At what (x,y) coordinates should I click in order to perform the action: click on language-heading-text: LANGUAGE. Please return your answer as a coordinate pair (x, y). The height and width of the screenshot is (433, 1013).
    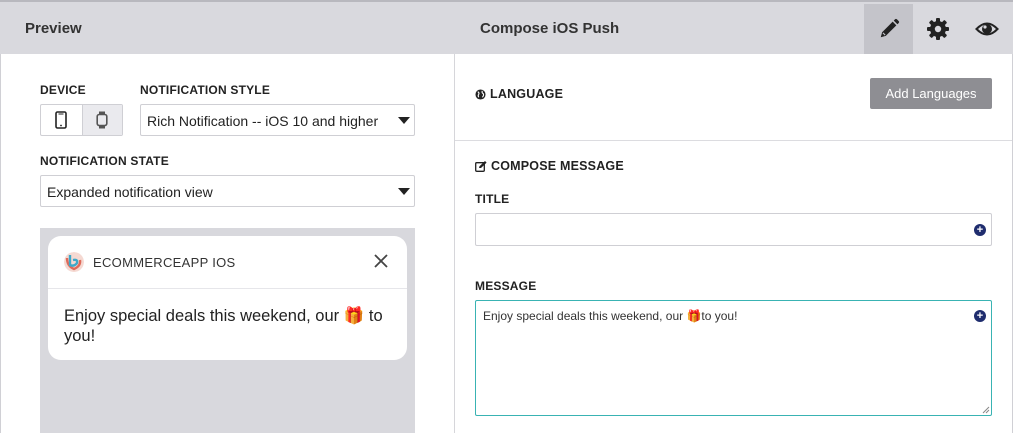
    Looking at the image, I should click on (527, 94).